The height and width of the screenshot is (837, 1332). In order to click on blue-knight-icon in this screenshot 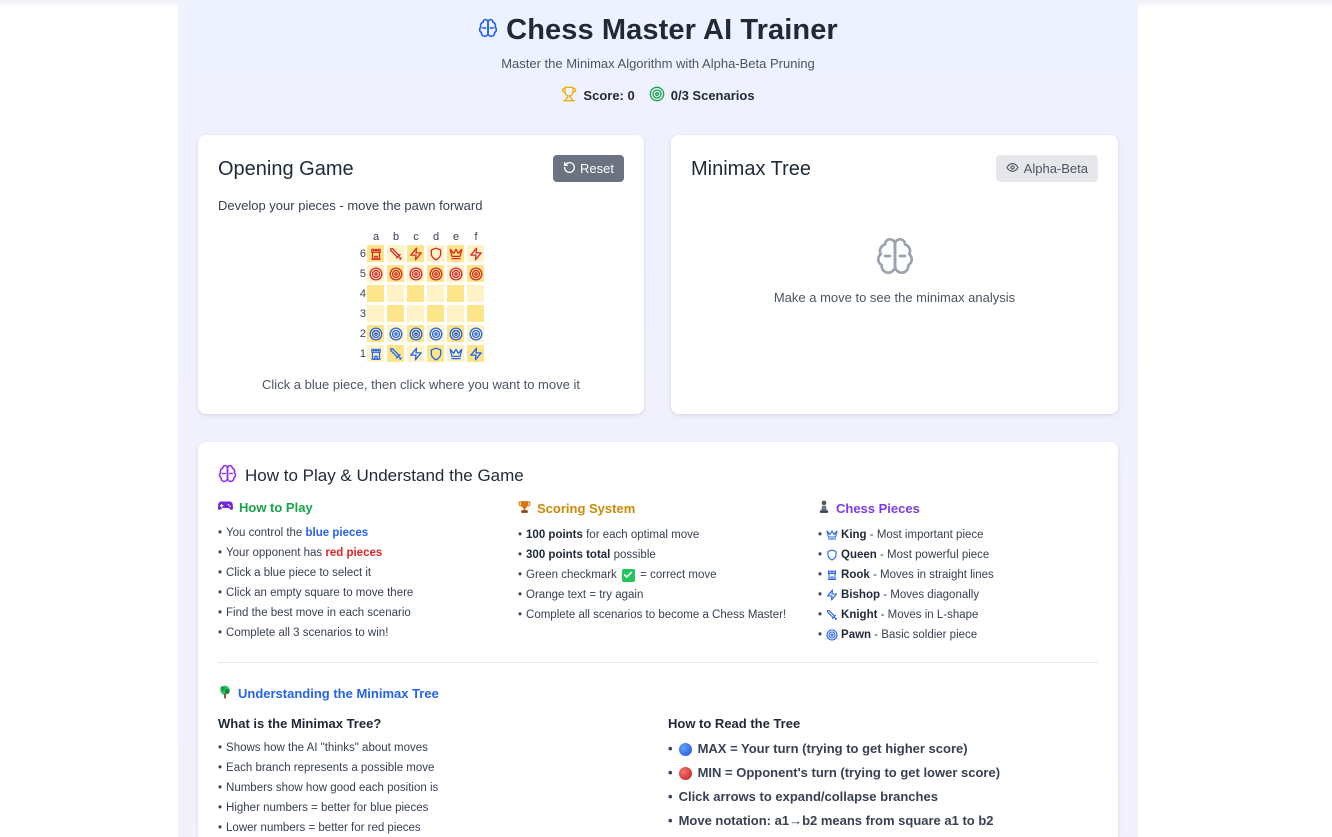, I will do `click(396, 354)`.